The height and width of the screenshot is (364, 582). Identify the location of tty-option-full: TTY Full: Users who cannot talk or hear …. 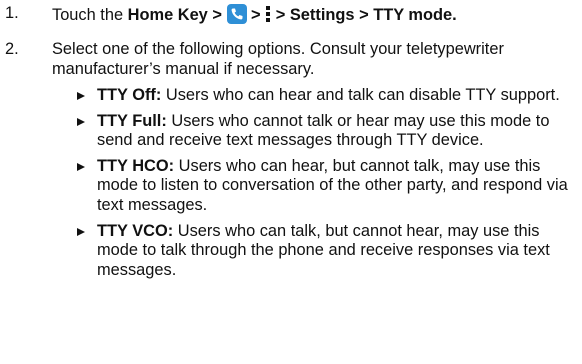
(325, 131).